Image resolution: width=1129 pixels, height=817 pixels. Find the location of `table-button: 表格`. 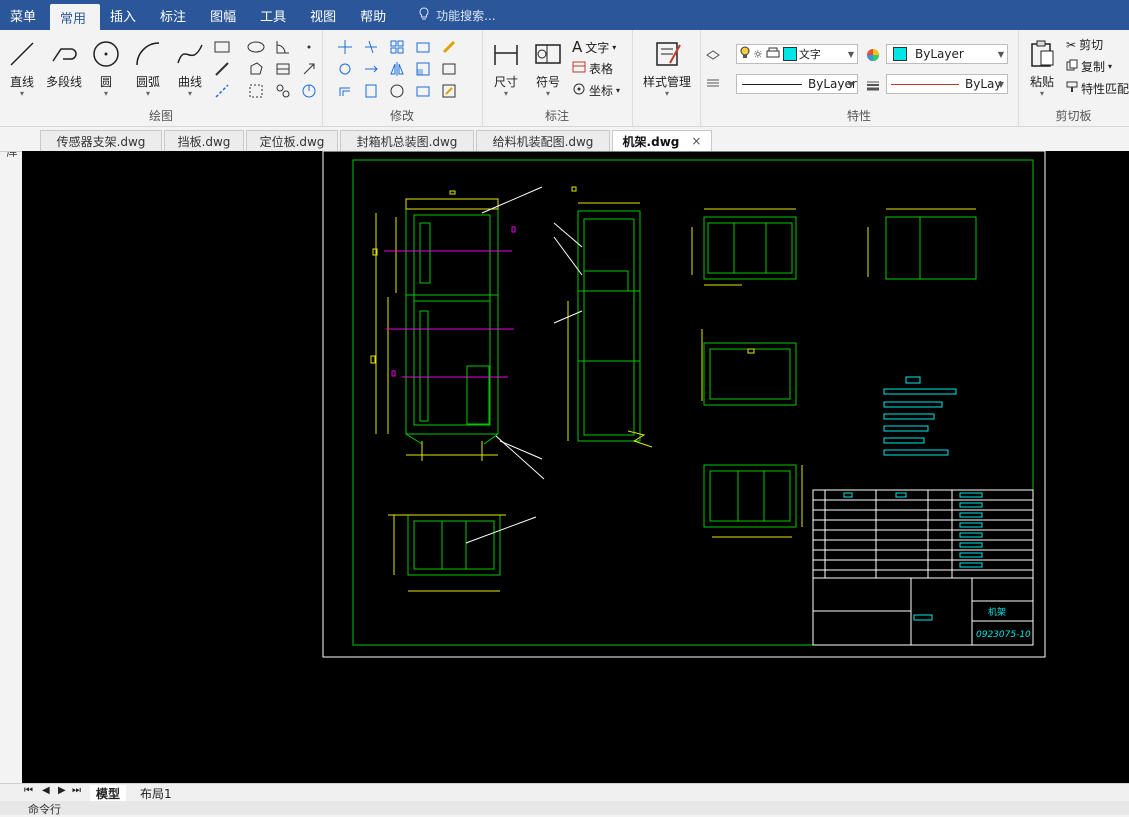

table-button: 表格 is located at coordinates (592, 68).